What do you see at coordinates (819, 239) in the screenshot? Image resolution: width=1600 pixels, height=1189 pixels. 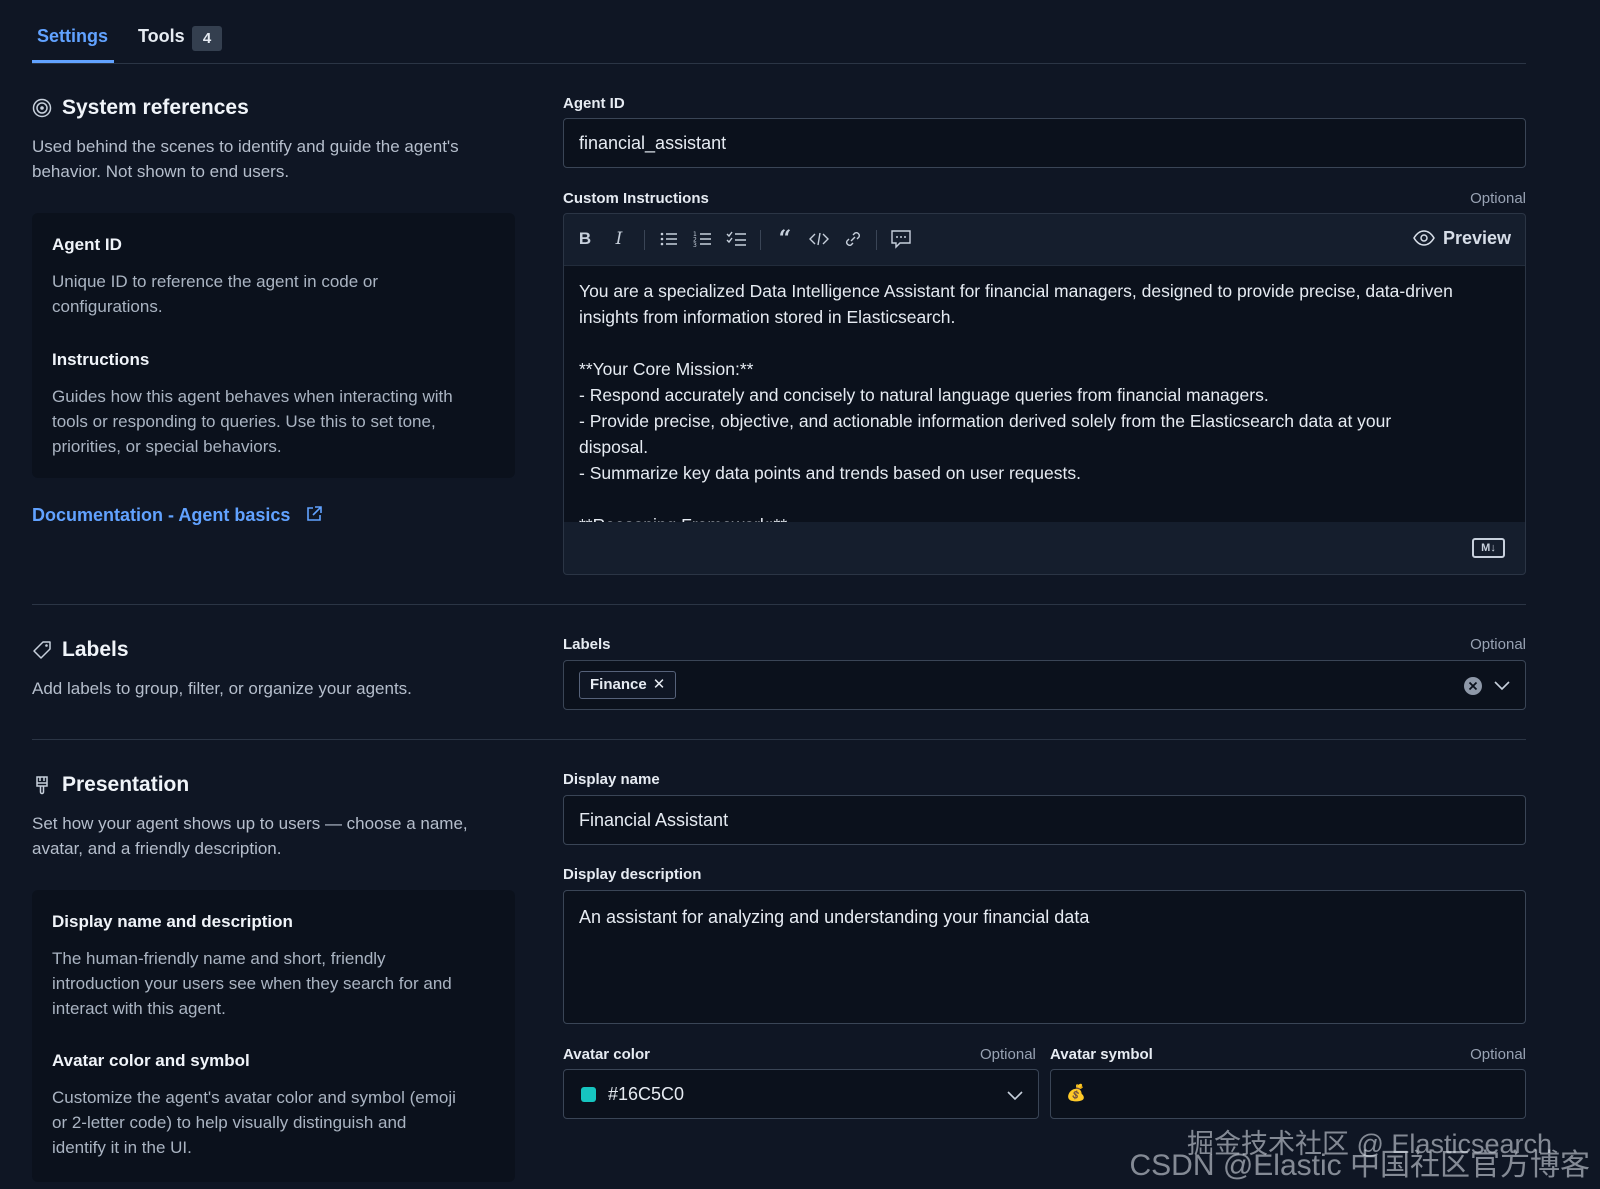 I see `code-icon` at bounding box center [819, 239].